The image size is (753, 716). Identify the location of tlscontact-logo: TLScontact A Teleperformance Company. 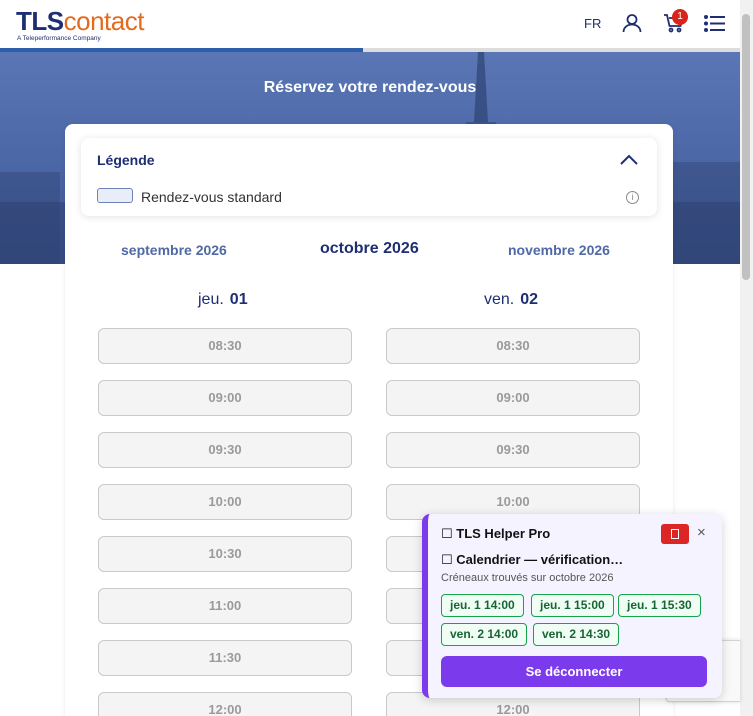
(80, 25).